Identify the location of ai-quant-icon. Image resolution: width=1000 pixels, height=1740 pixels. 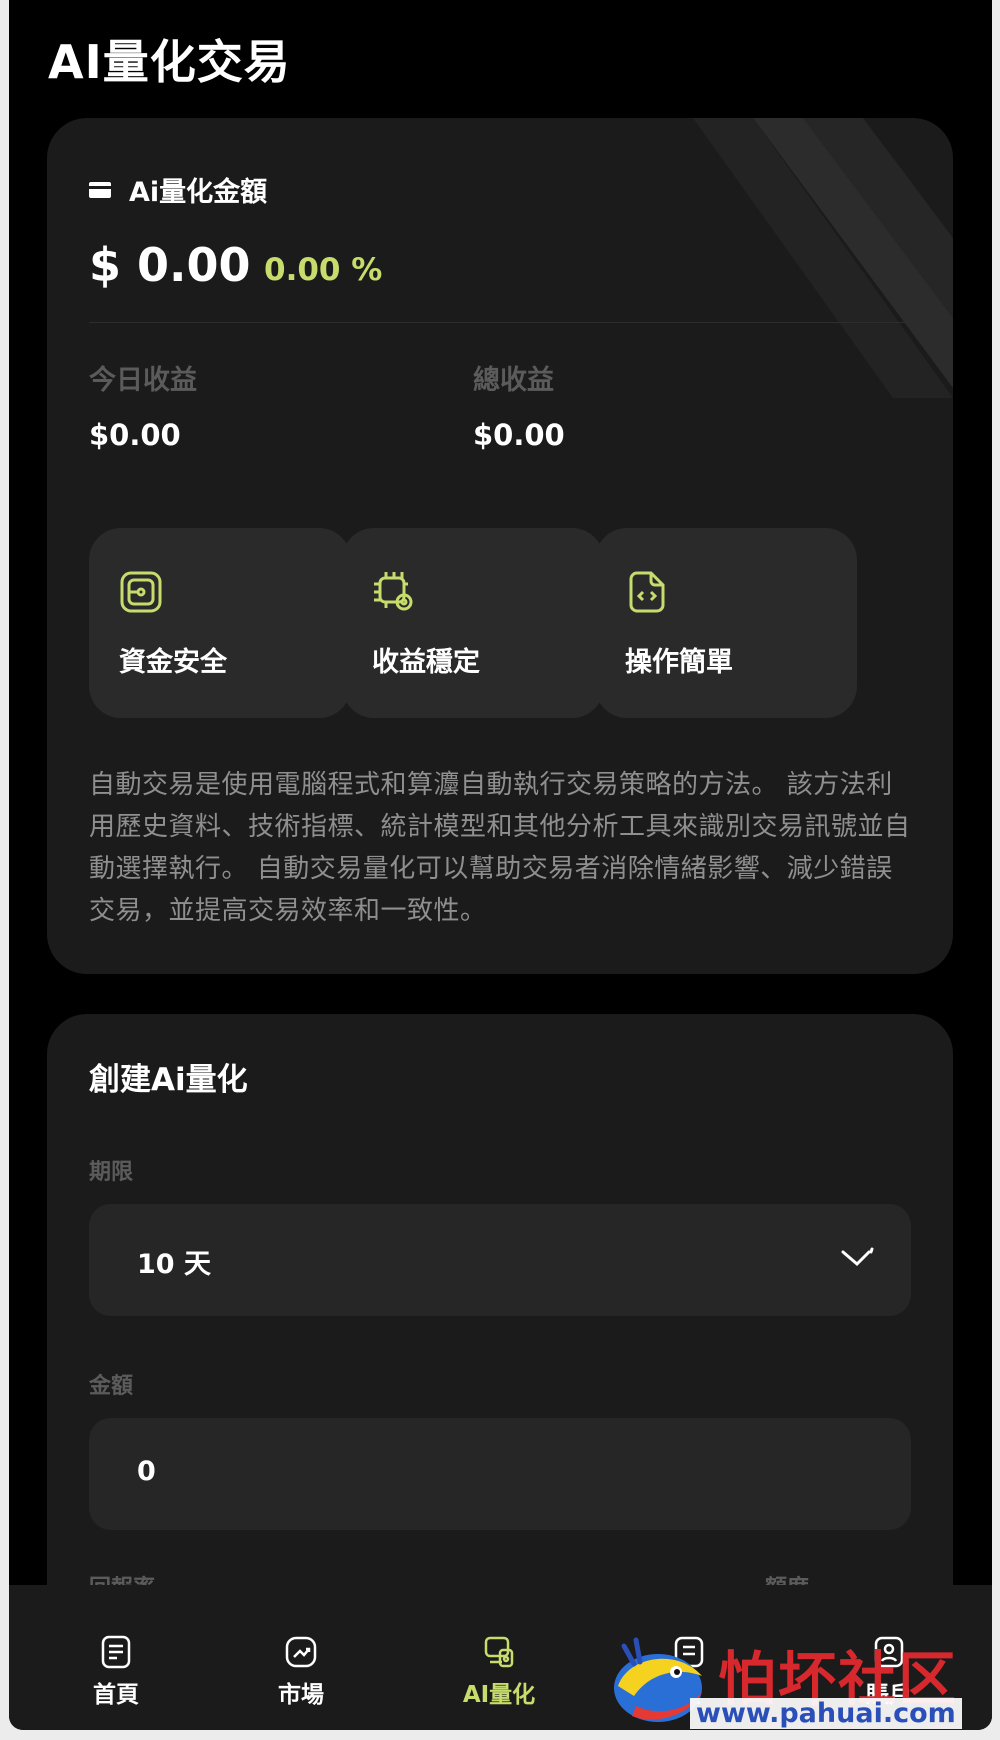
(499, 1652).